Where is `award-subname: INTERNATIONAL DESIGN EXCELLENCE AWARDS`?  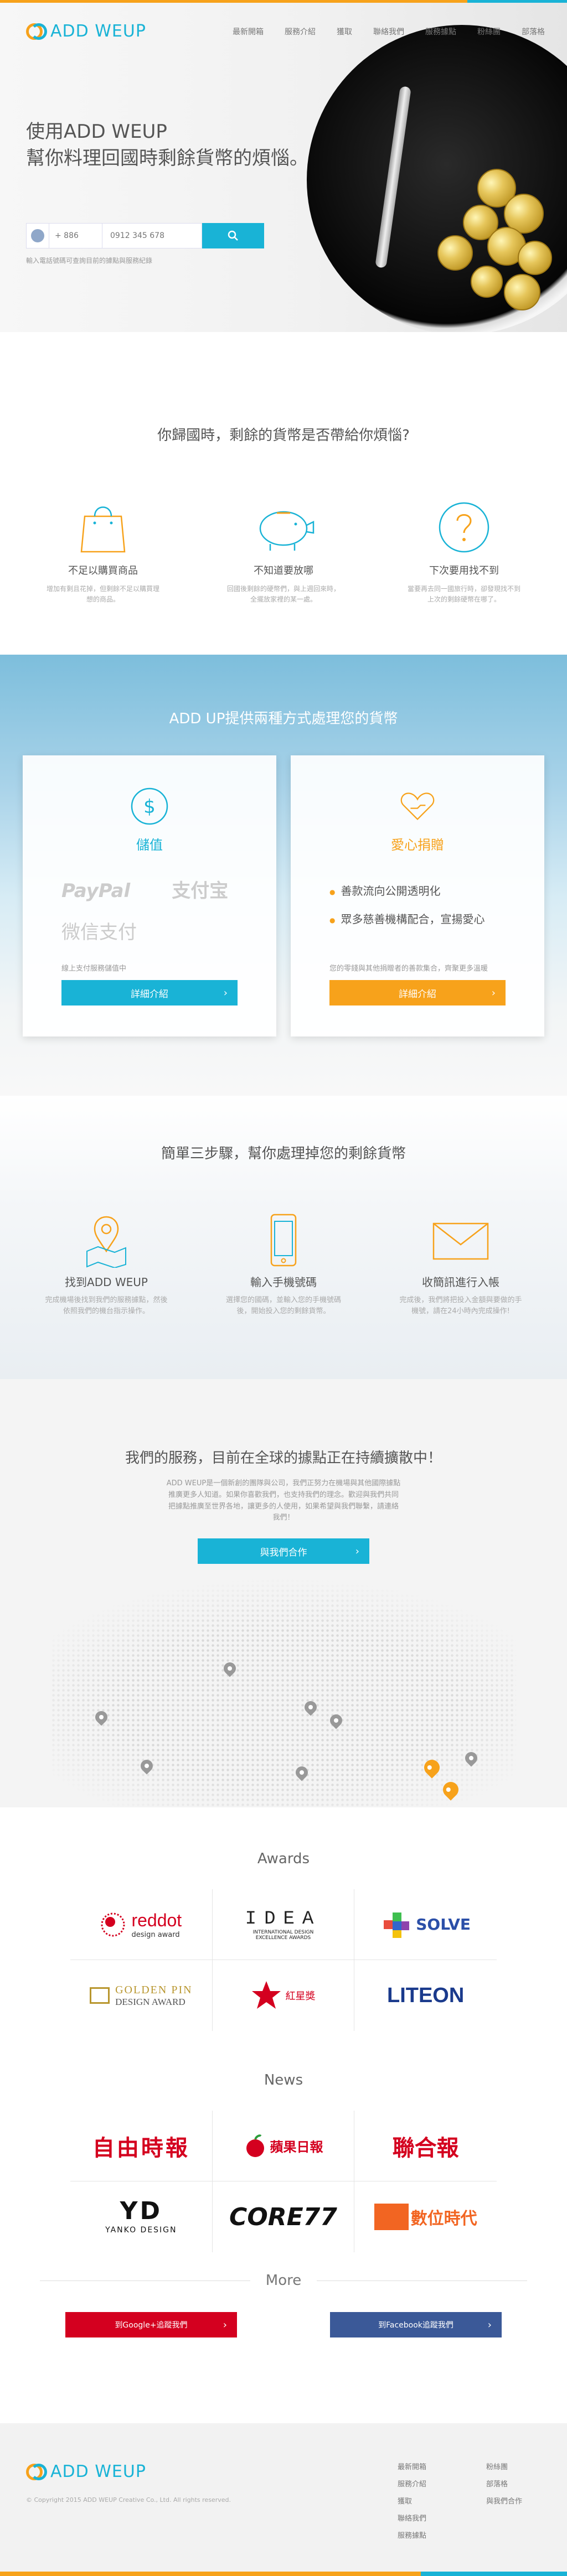 award-subname: INTERNATIONAL DESIGN EXCELLENCE AWARDS is located at coordinates (283, 1935).